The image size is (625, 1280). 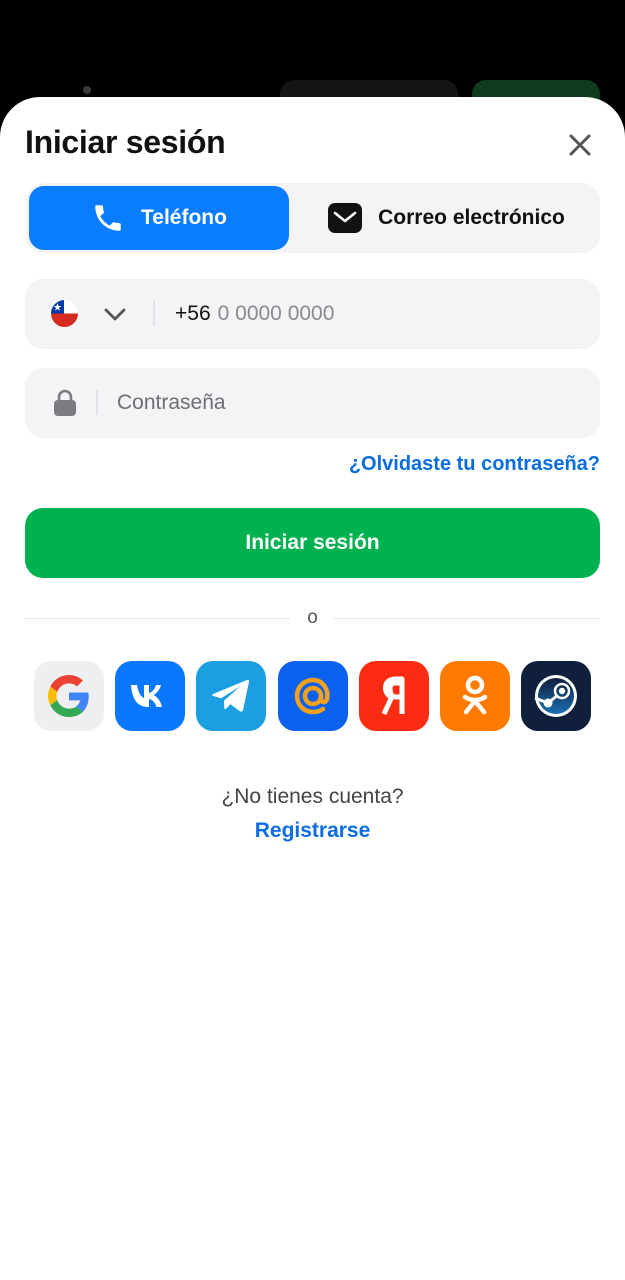 What do you see at coordinates (312, 831) in the screenshot?
I see `register-link: Registrarse` at bounding box center [312, 831].